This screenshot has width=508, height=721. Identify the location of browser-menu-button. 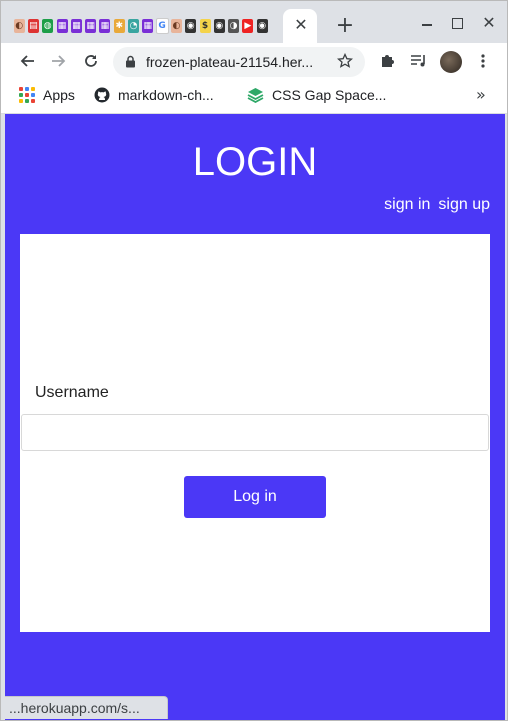
(483, 61).